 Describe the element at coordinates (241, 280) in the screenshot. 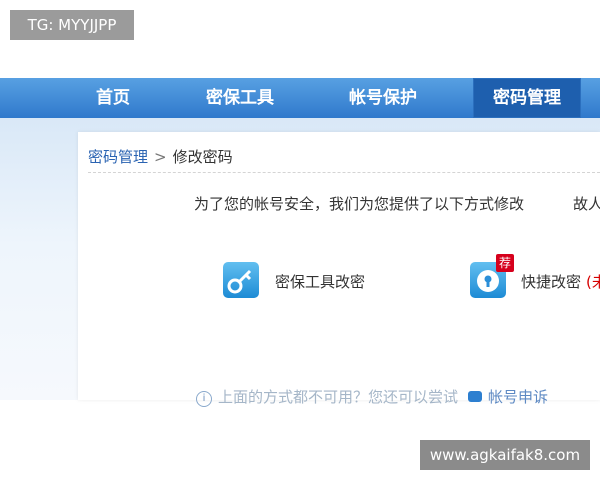

I see `key-icon` at that location.